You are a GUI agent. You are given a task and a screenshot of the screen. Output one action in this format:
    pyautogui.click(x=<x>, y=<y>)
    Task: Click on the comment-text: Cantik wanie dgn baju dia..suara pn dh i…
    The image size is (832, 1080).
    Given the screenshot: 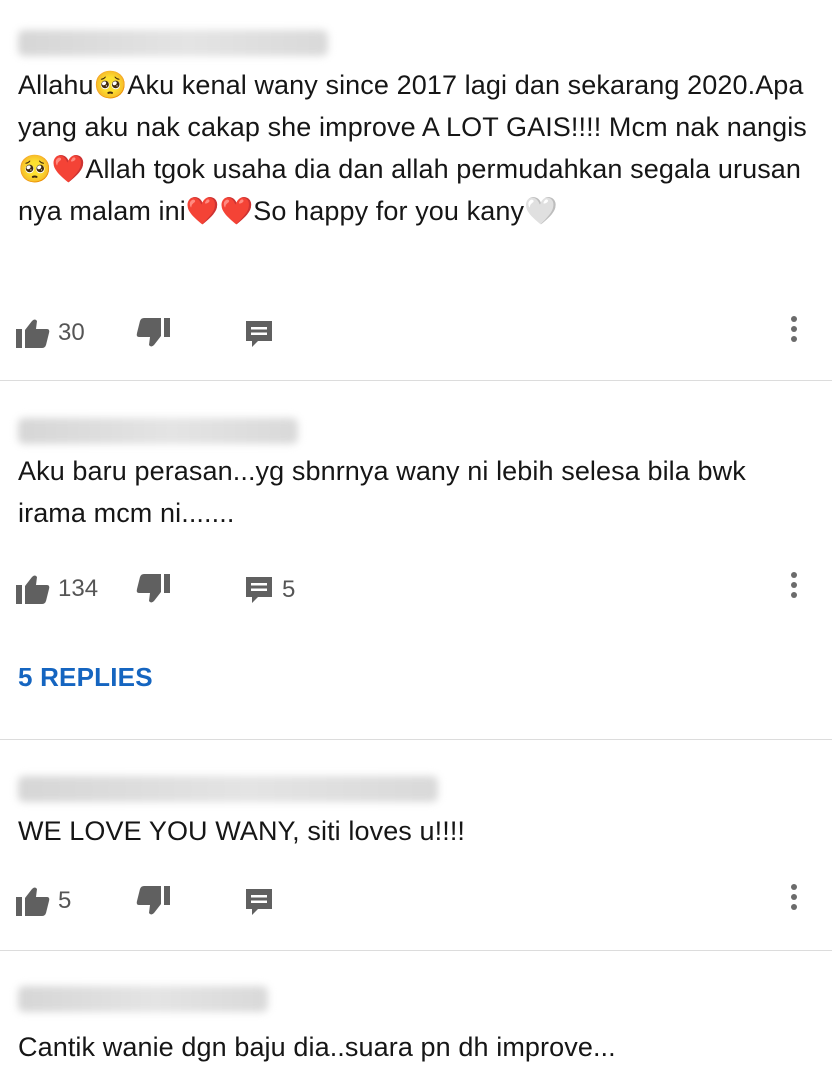 What is the action you would take?
    pyautogui.click(x=317, y=1047)
    